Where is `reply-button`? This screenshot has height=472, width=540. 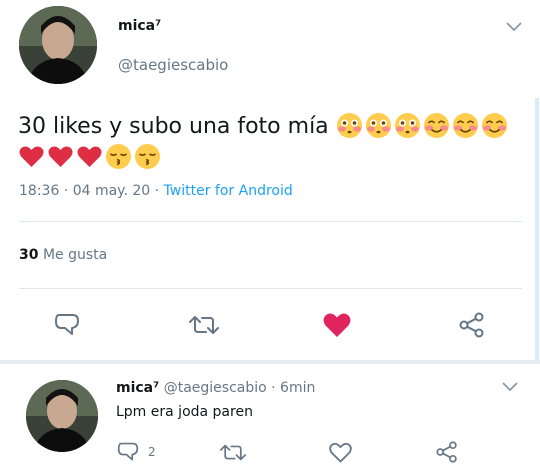 reply-button is located at coordinates (67, 325).